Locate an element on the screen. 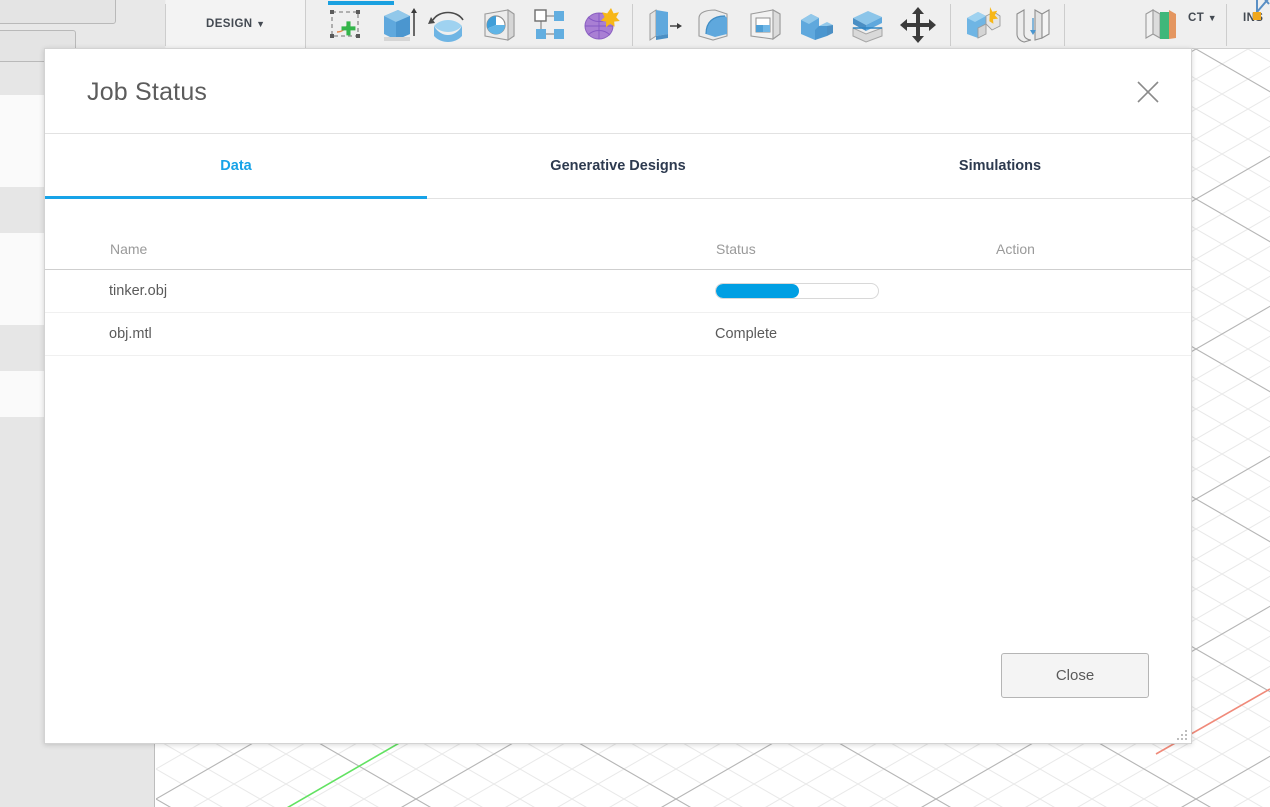 This screenshot has width=1270, height=807. offset-face-icon is located at coordinates (867, 25).